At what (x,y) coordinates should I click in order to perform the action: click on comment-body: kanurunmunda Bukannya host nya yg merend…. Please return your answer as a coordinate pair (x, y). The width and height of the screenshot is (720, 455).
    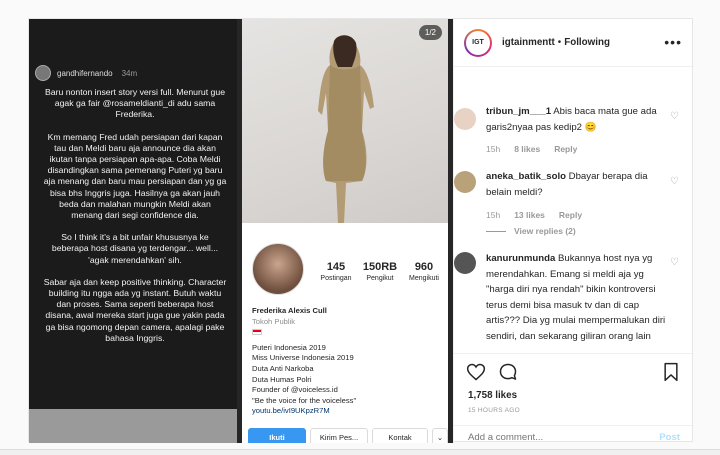
    Looking at the image, I should click on (577, 297).